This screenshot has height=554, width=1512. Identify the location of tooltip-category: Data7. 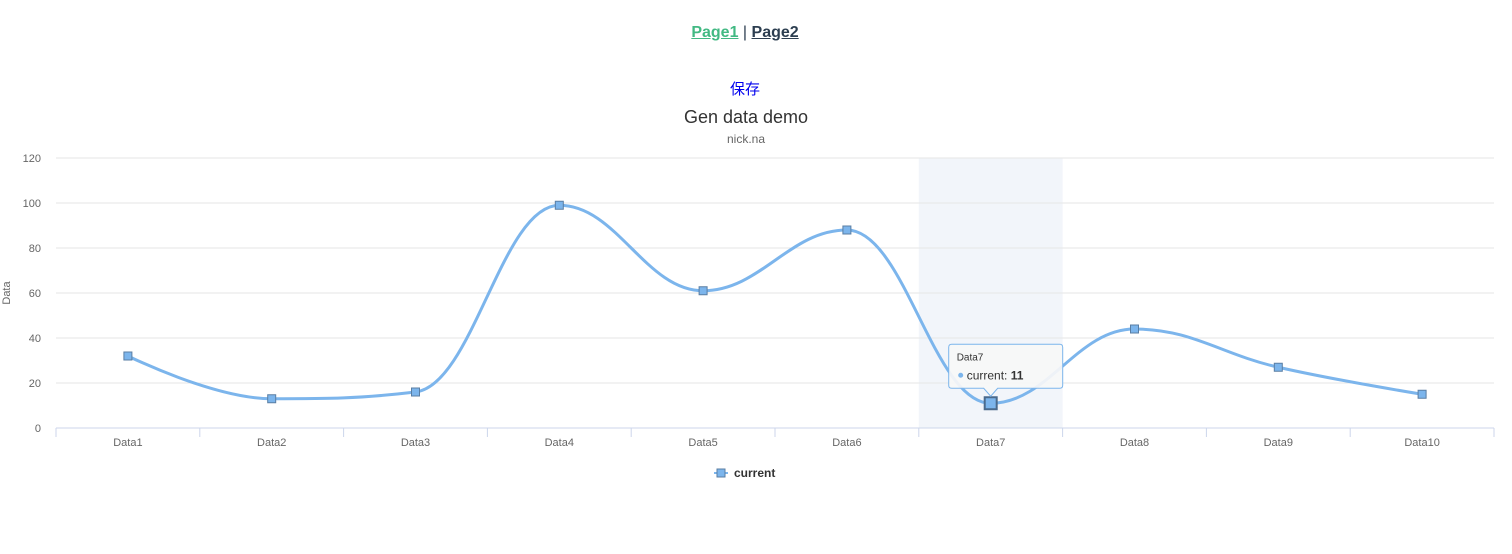
(970, 357).